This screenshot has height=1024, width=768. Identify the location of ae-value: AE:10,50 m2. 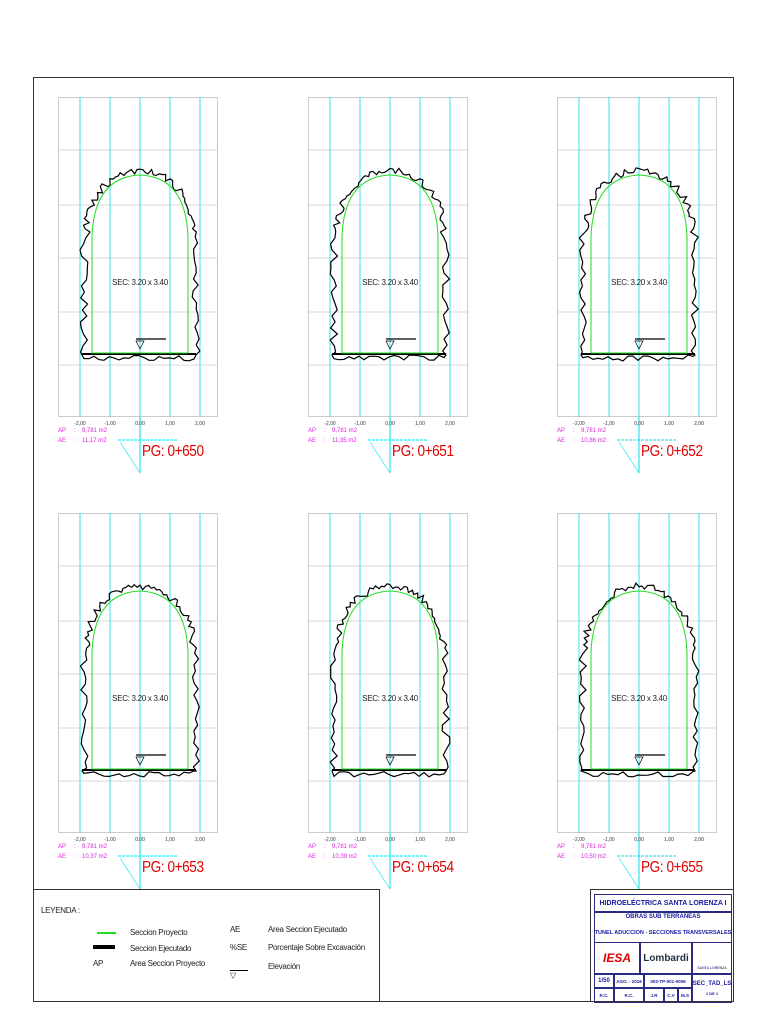
(581, 857).